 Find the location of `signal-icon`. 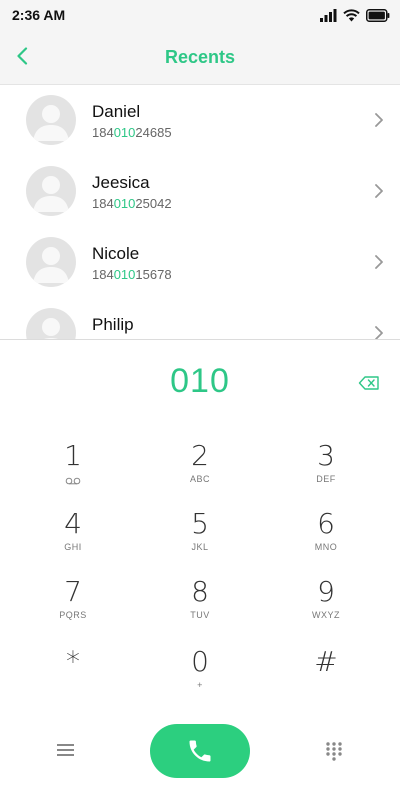

signal-icon is located at coordinates (328, 15).